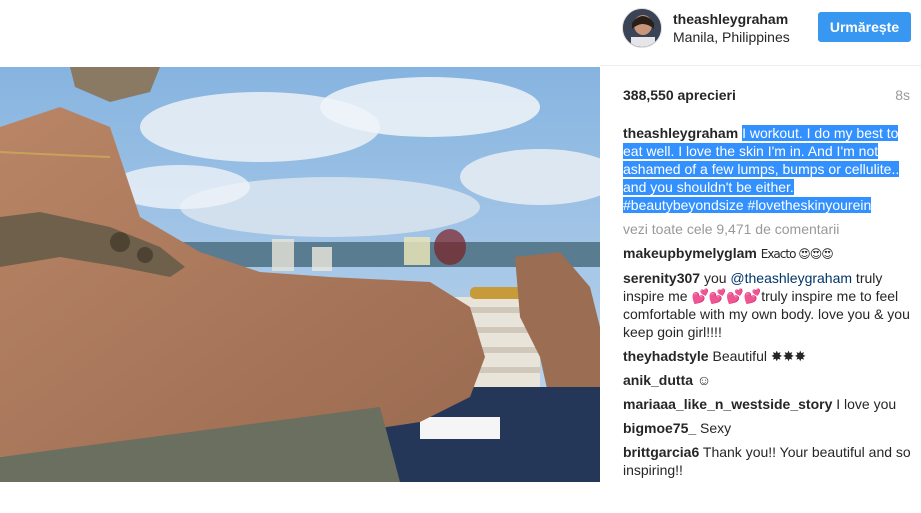 The height and width of the screenshot is (513, 921). I want to click on avatar, so click(642, 28).